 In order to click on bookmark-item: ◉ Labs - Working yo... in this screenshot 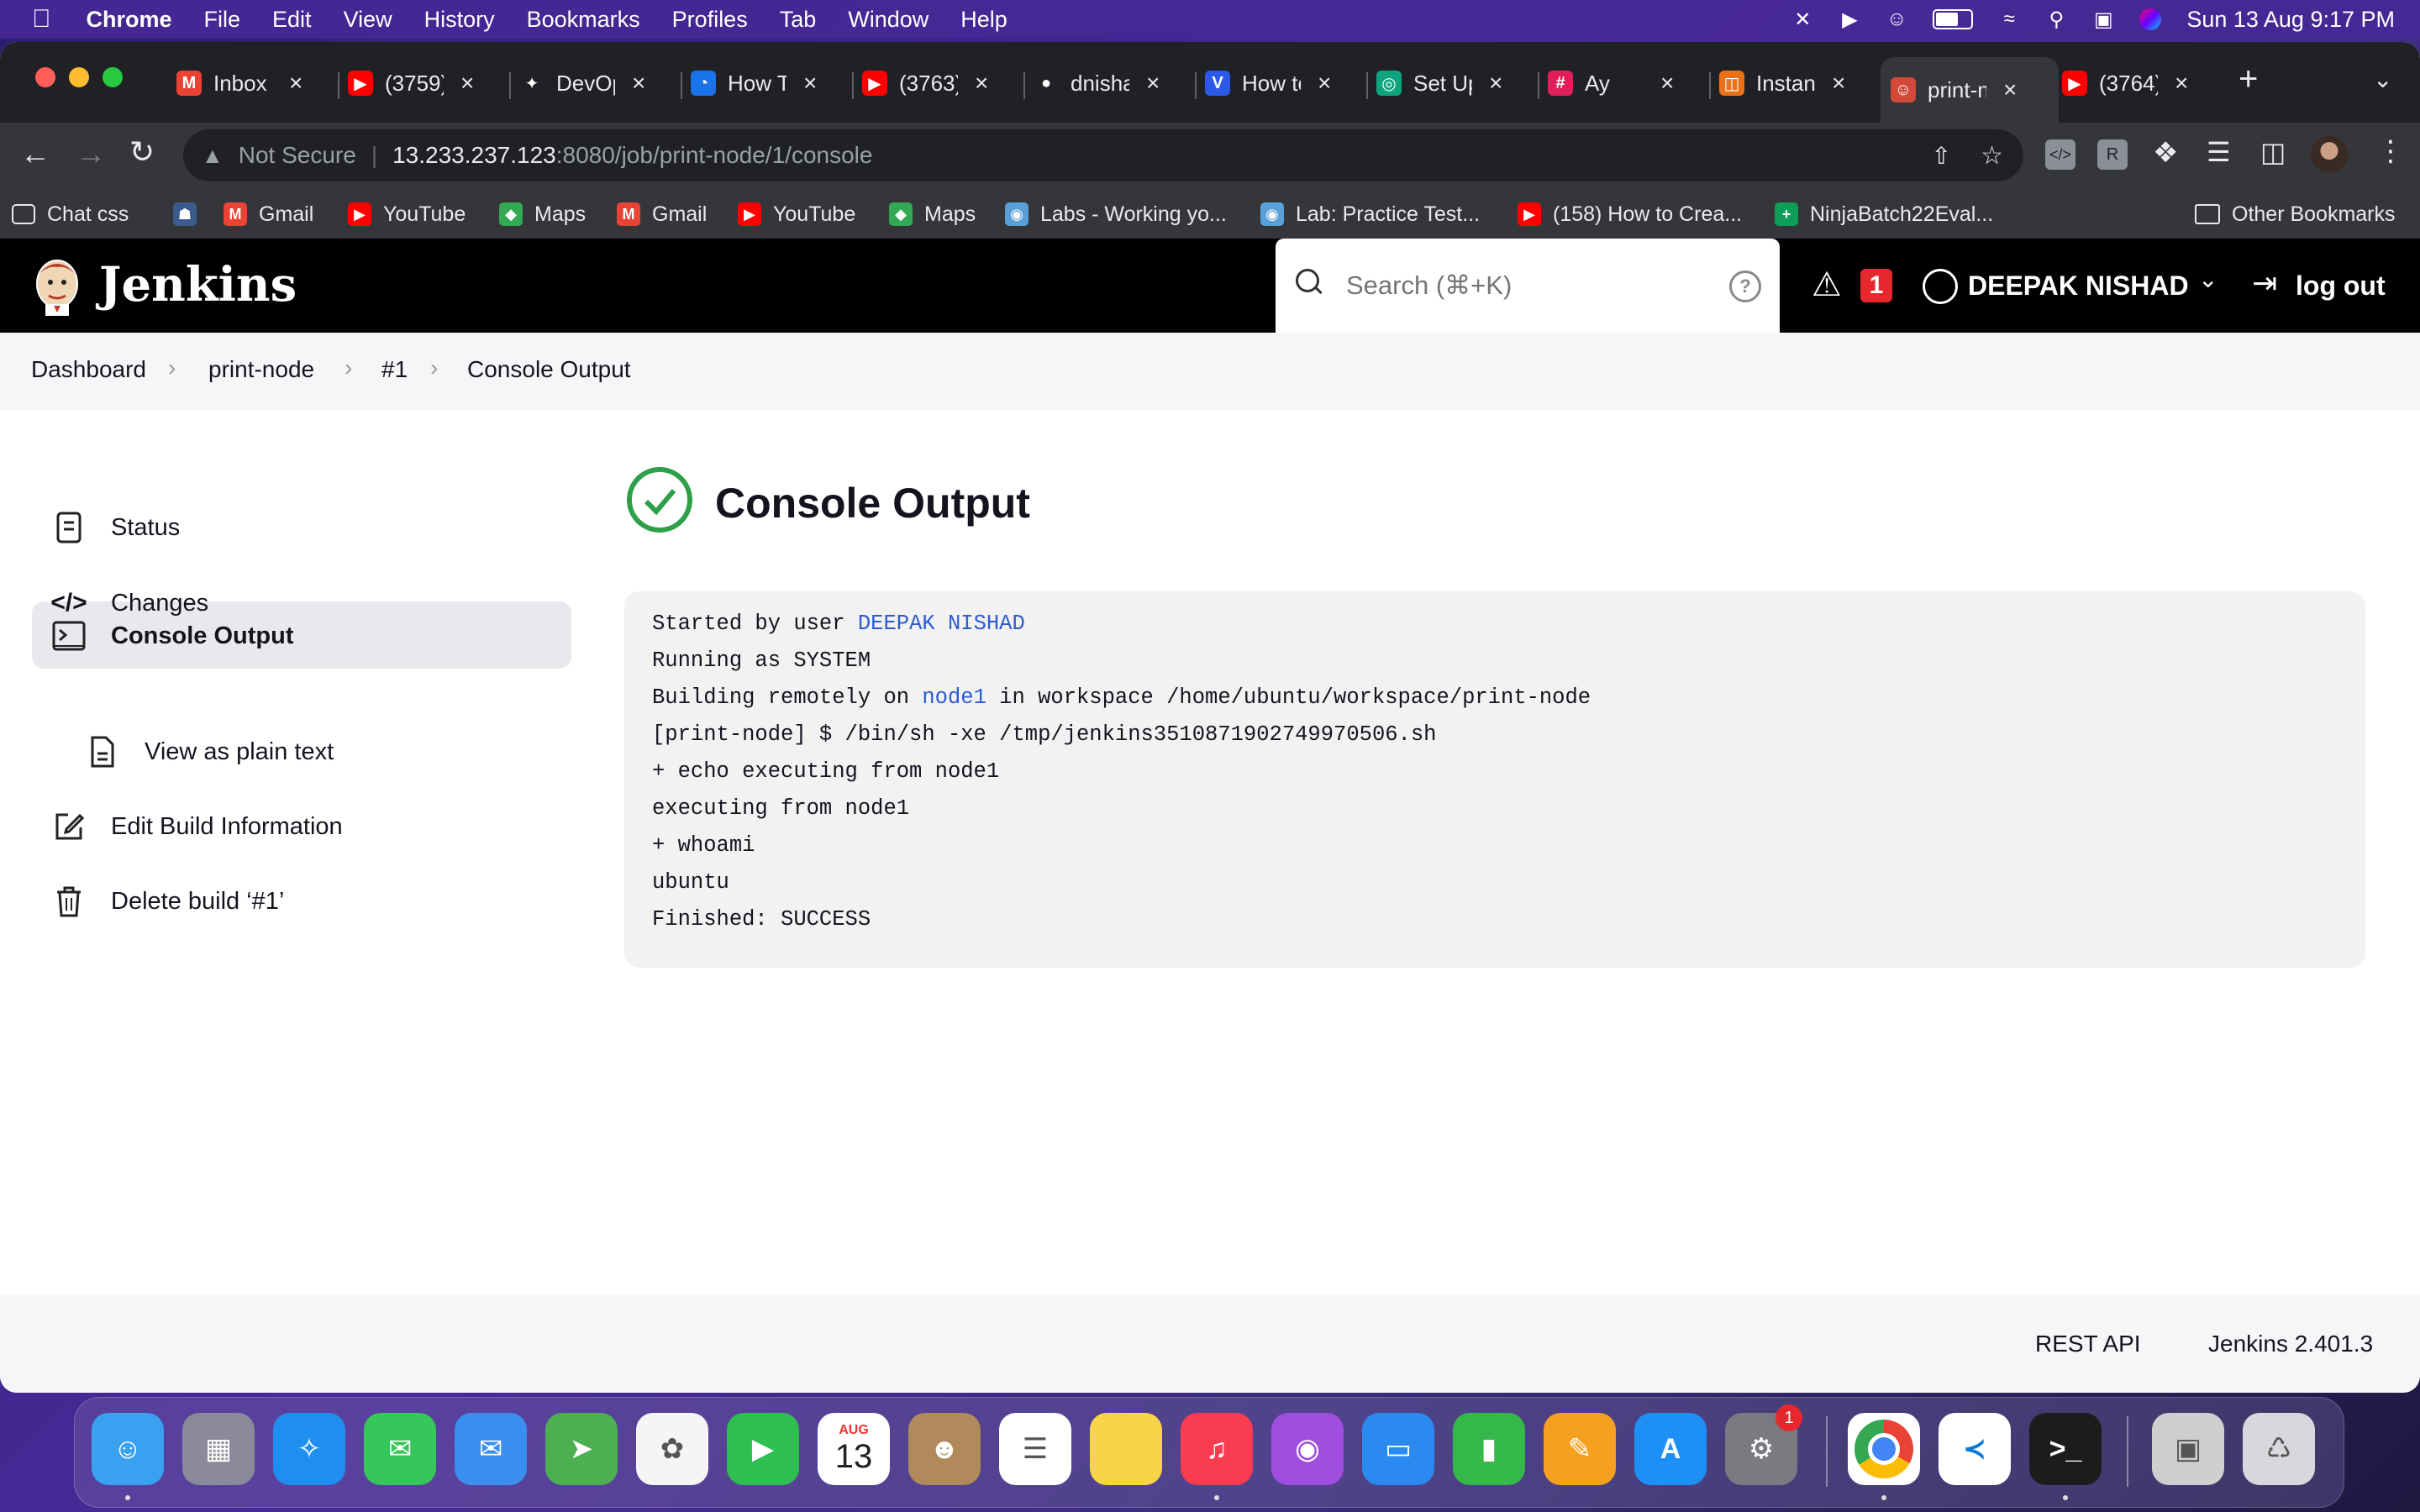, I will do `click(1116, 214)`.